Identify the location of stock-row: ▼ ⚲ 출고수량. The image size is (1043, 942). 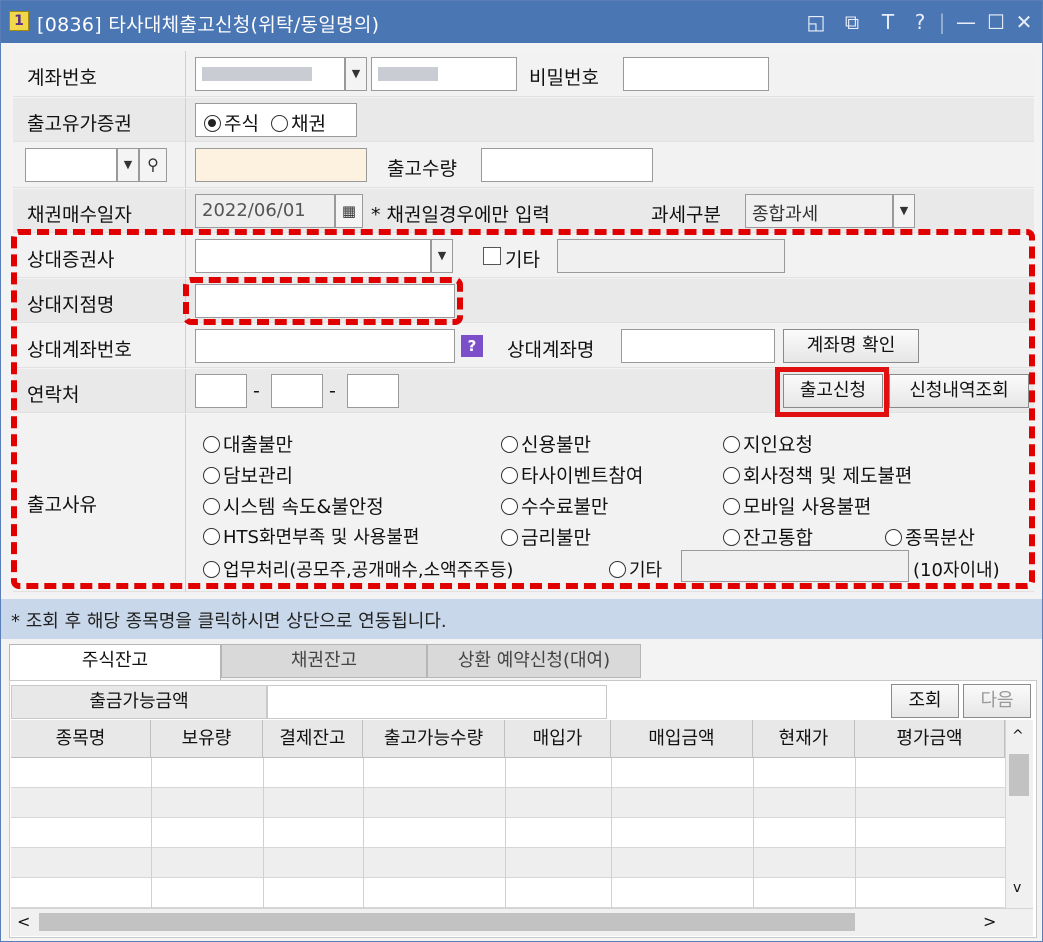
(523, 165).